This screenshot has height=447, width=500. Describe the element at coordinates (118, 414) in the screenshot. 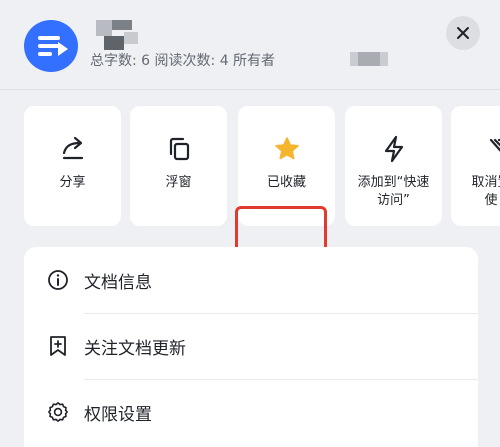

I see `menu-item-label: 权限设置` at that location.